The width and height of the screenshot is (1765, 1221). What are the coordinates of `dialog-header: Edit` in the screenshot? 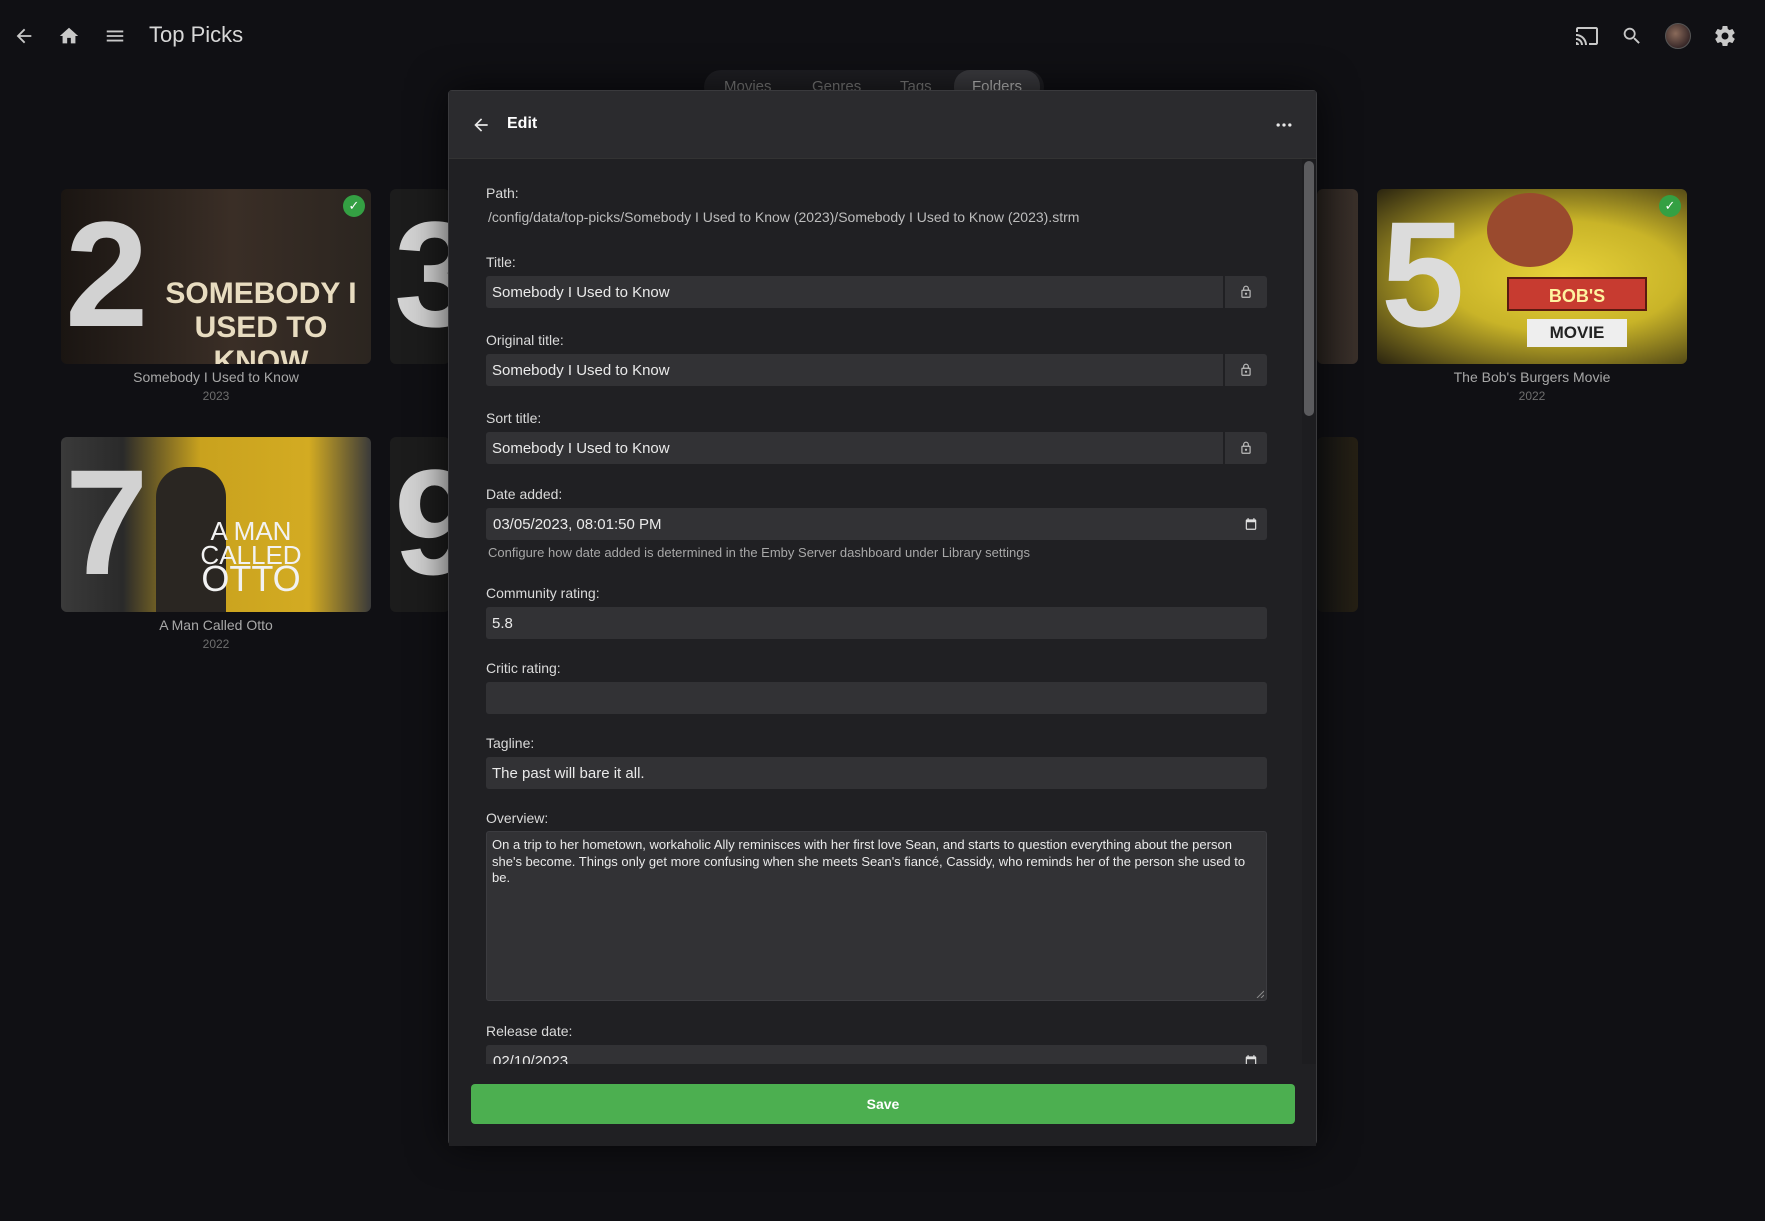 It's located at (882, 125).